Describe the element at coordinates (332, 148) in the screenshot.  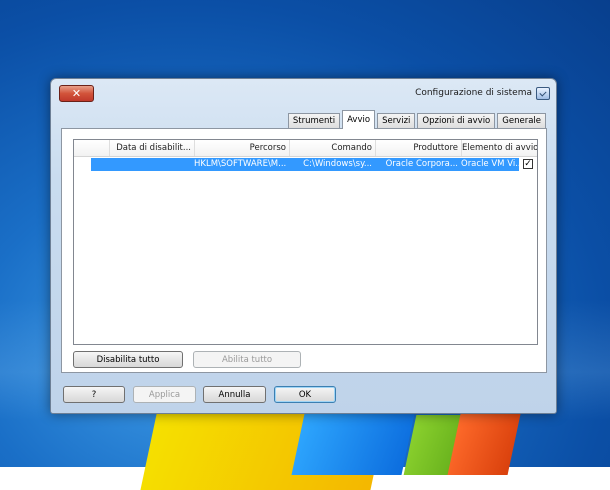
I see `column-header-command: Comando` at that location.